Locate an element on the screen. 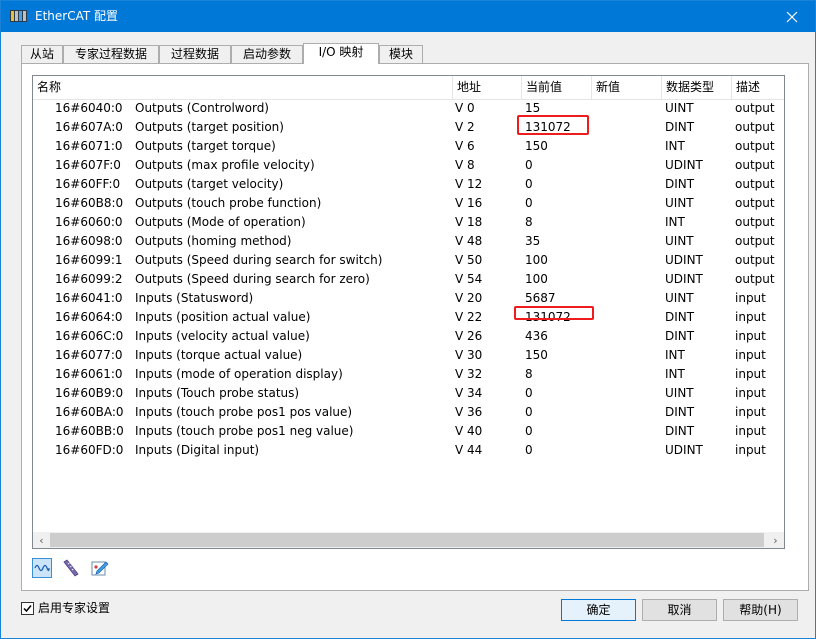  tab-io-mapping: I/O 映射 is located at coordinates (341, 53).